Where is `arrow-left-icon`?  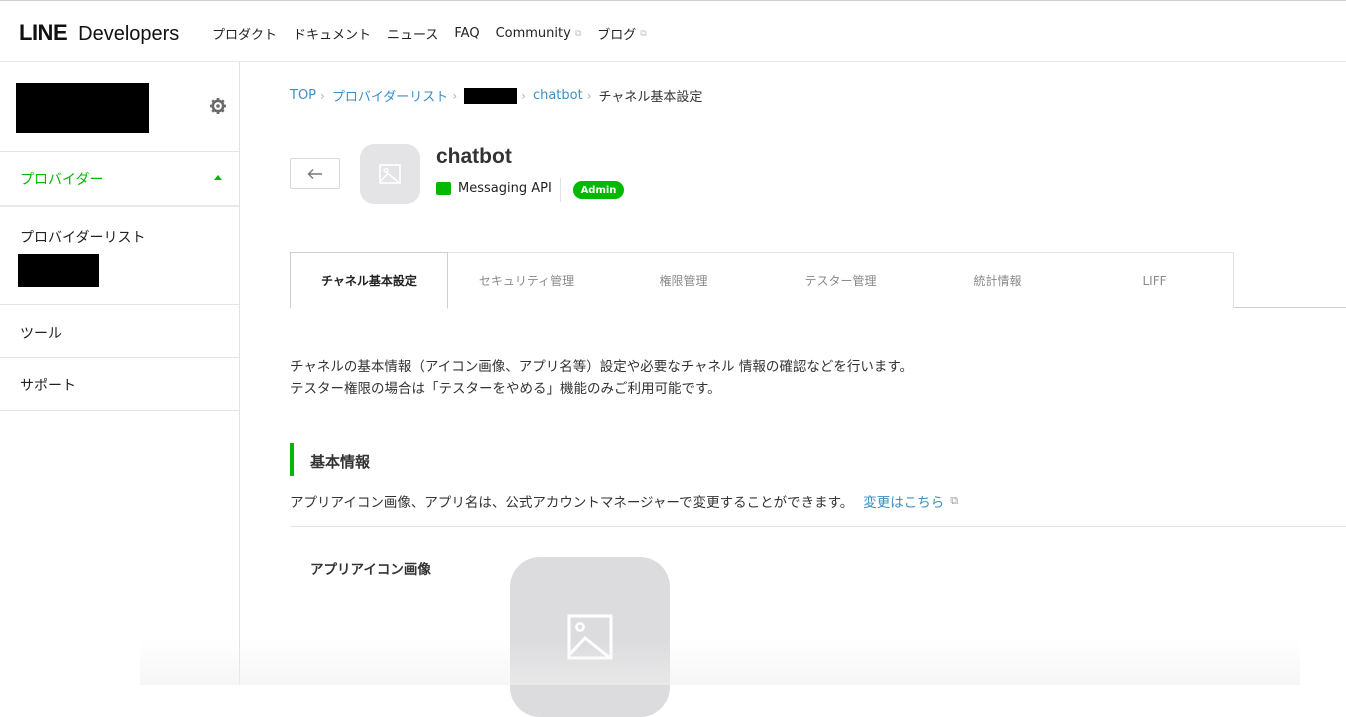
arrow-left-icon is located at coordinates (314, 173).